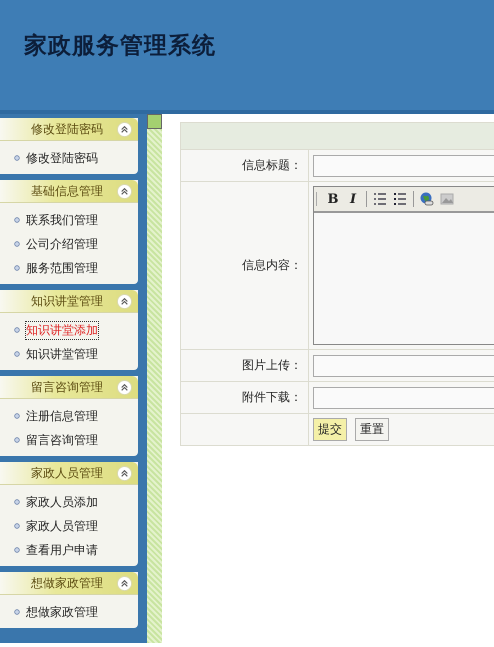 The image size is (494, 647). I want to click on italic-button: I, so click(353, 199).